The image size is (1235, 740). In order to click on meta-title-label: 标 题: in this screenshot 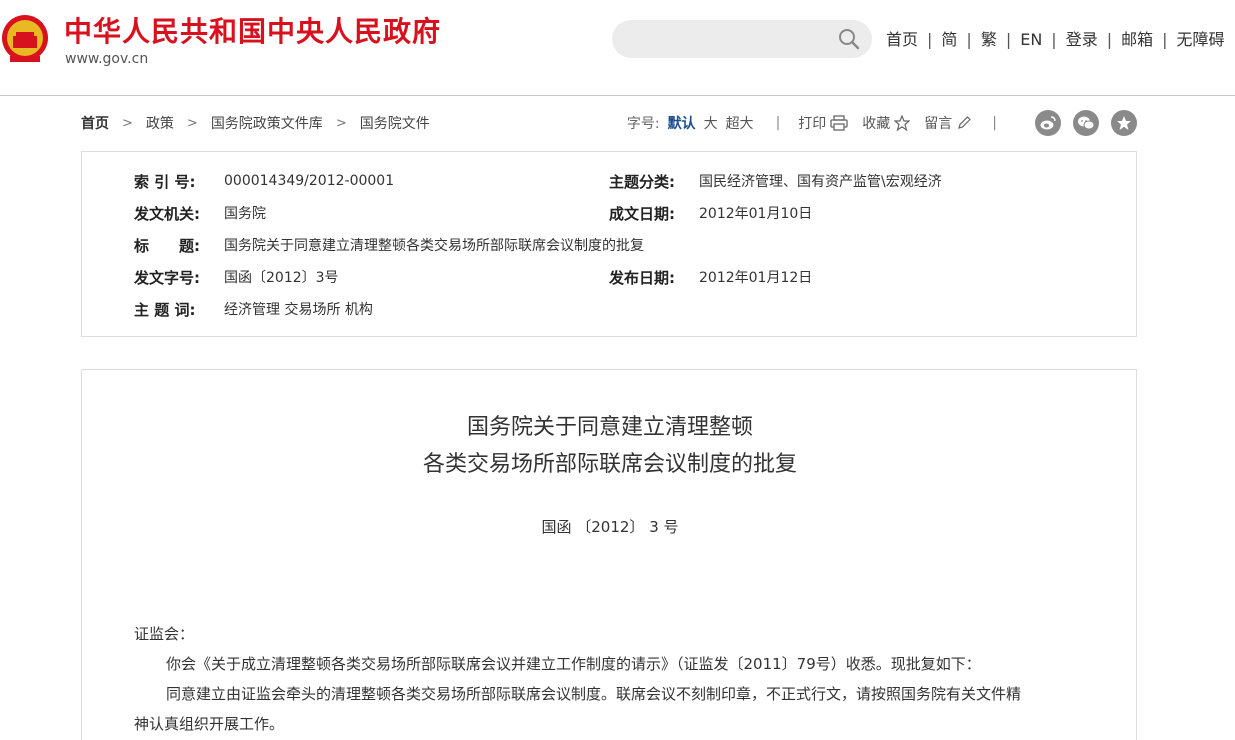, I will do `click(167, 245)`.